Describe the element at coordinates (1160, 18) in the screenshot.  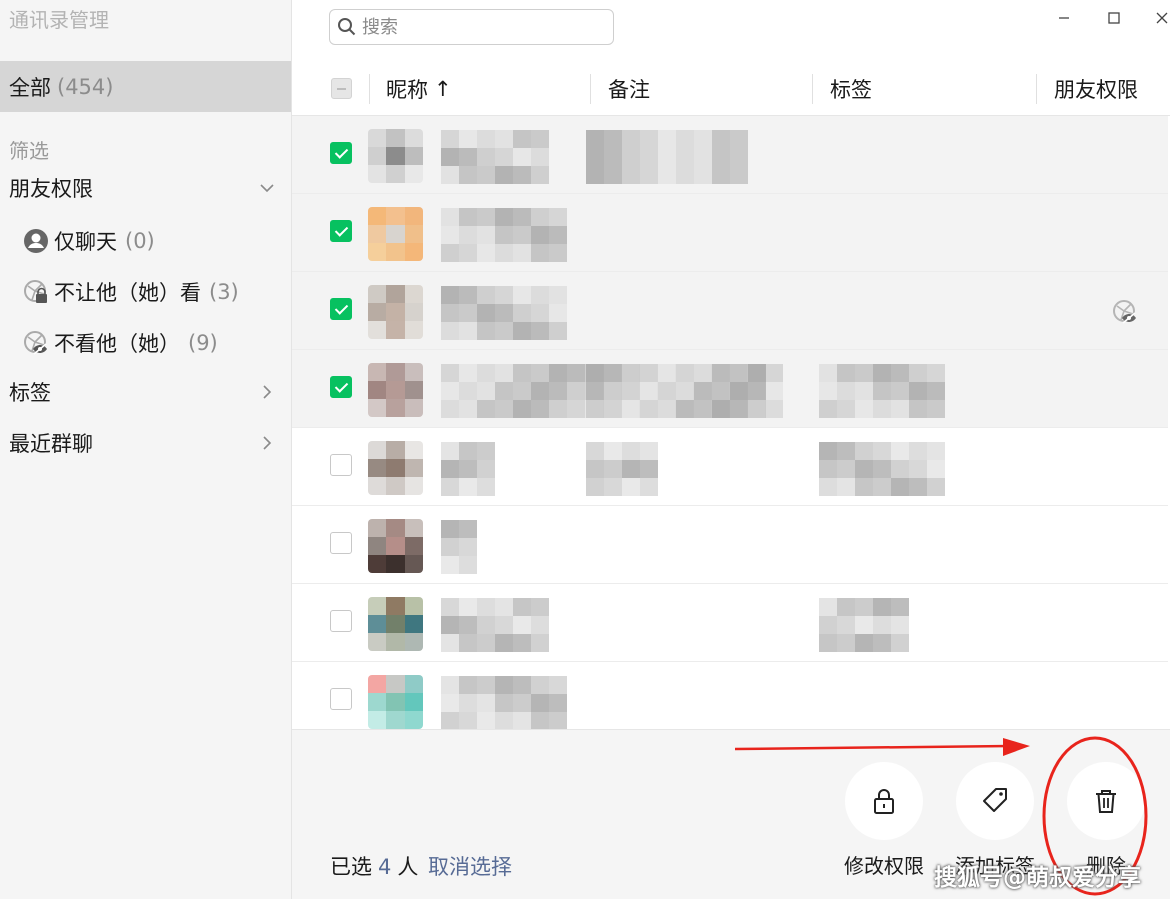
I see `close-button` at that location.